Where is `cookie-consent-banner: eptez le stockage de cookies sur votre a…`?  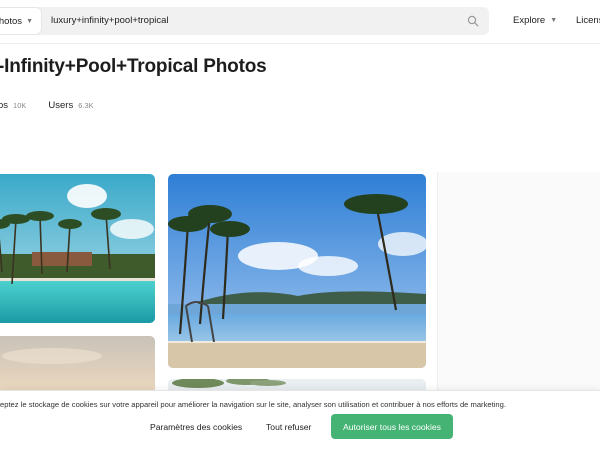 cookie-consent-banner: eptez le stockage de cookies sur votre a… is located at coordinates (300, 420).